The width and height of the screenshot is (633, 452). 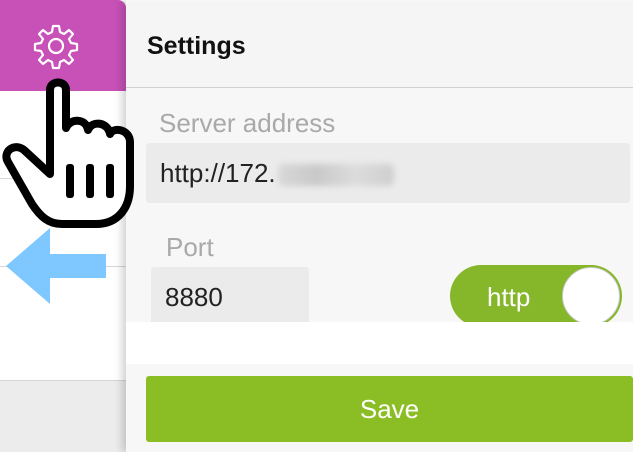 What do you see at coordinates (230, 297) in the screenshot?
I see `port-input: 8880` at bounding box center [230, 297].